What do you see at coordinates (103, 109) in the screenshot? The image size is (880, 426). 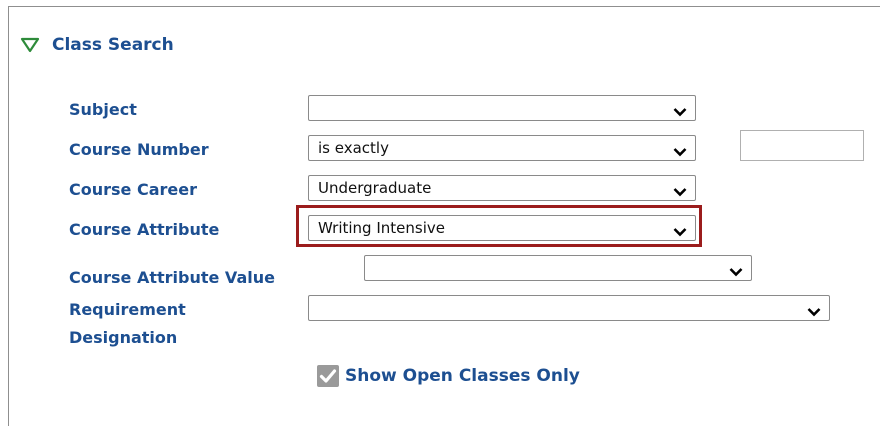 I see `subject-label: Subject` at bounding box center [103, 109].